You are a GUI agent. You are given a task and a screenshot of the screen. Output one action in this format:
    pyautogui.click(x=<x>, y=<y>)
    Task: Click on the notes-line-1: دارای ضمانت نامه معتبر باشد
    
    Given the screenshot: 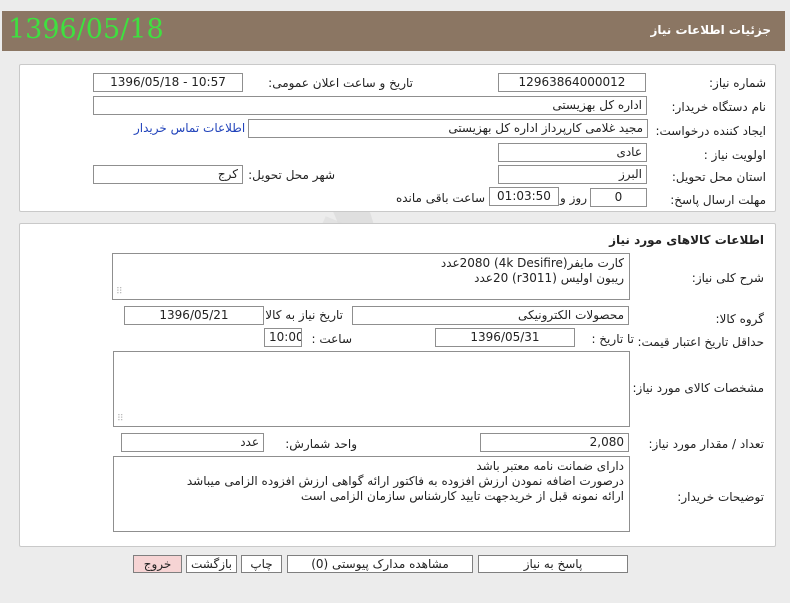 What is the action you would take?
    pyautogui.click(x=550, y=466)
    